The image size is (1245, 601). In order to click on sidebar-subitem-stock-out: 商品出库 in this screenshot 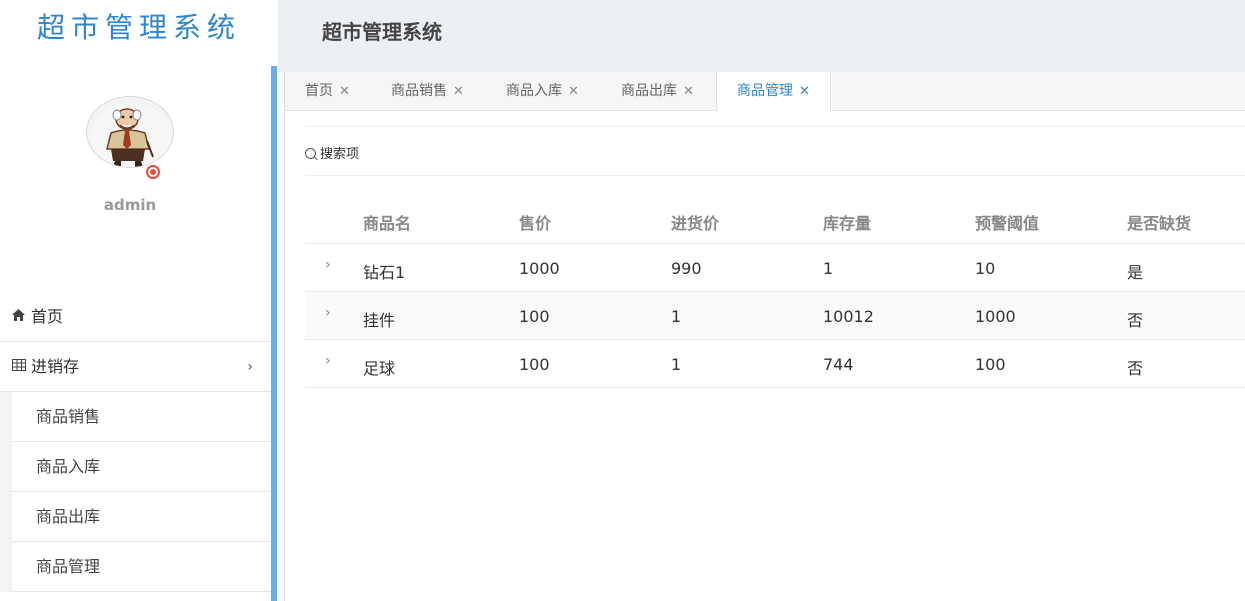, I will do `click(141, 517)`.